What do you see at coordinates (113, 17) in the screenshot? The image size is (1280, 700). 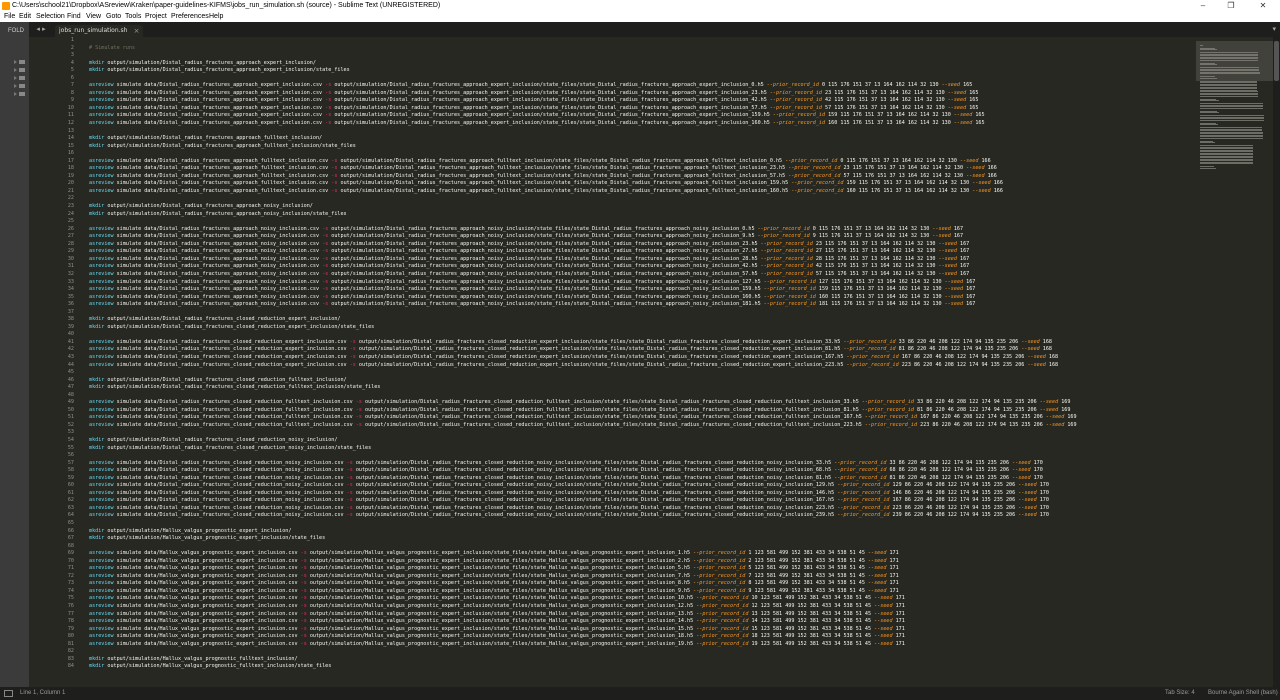 I see `menu-goto: Goto` at bounding box center [113, 17].